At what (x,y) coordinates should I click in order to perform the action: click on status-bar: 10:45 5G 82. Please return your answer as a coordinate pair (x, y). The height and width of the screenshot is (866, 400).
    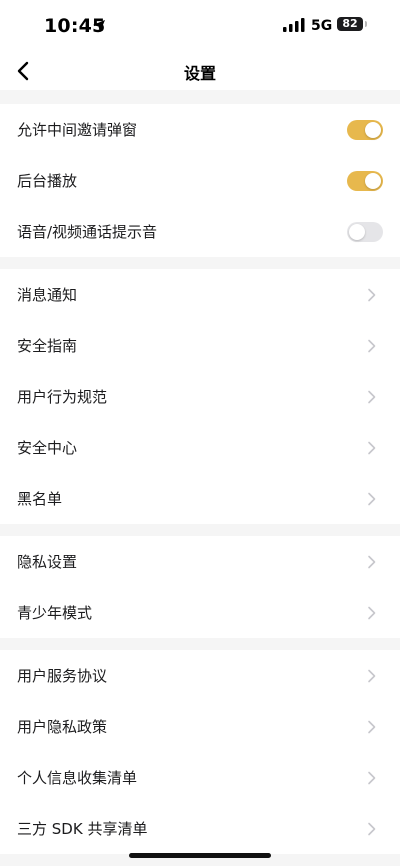
    Looking at the image, I should click on (200, 26).